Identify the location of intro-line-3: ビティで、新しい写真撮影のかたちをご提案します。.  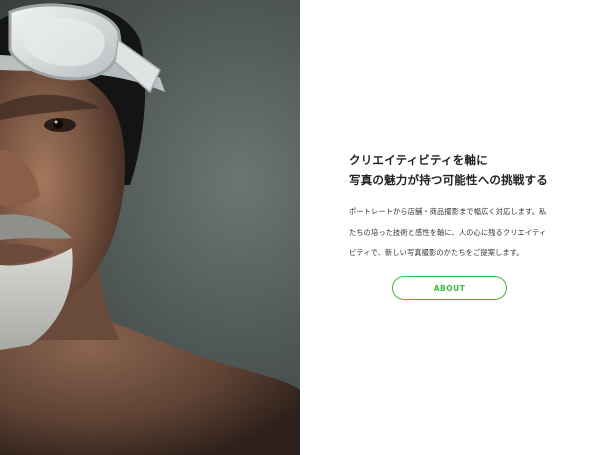
(436, 252).